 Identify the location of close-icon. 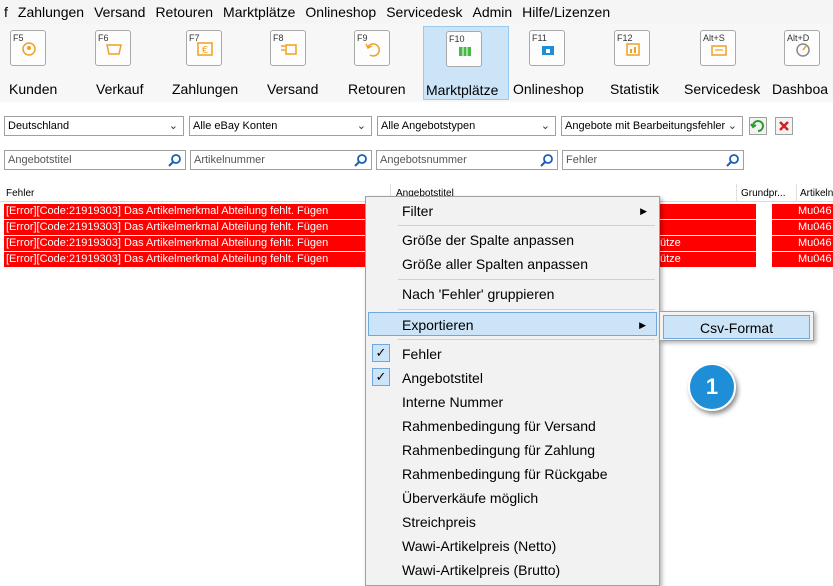
(784, 126).